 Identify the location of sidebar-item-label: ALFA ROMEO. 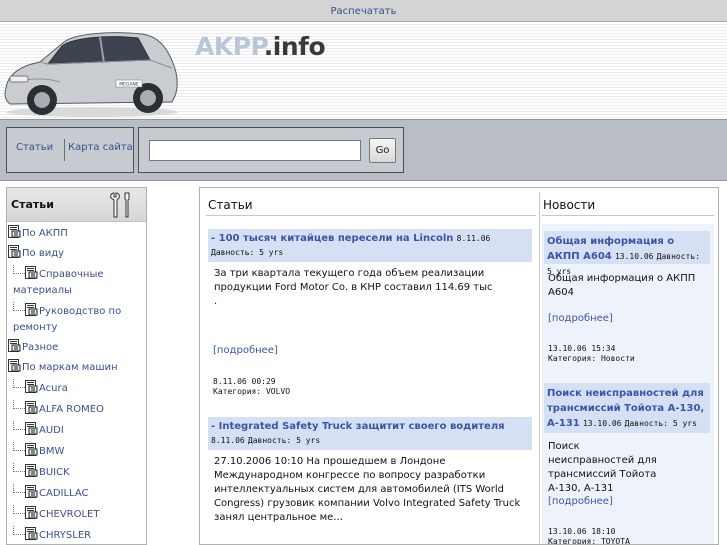
(71, 409).